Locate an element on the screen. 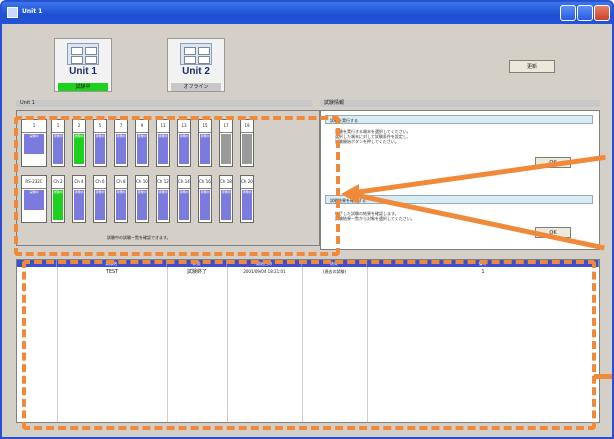  unit-name: Unit 2 is located at coordinates (196, 71).